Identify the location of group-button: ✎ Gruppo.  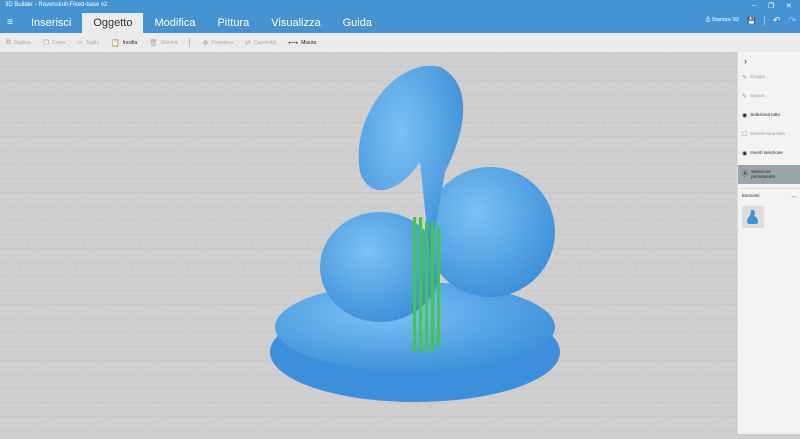
(769, 79).